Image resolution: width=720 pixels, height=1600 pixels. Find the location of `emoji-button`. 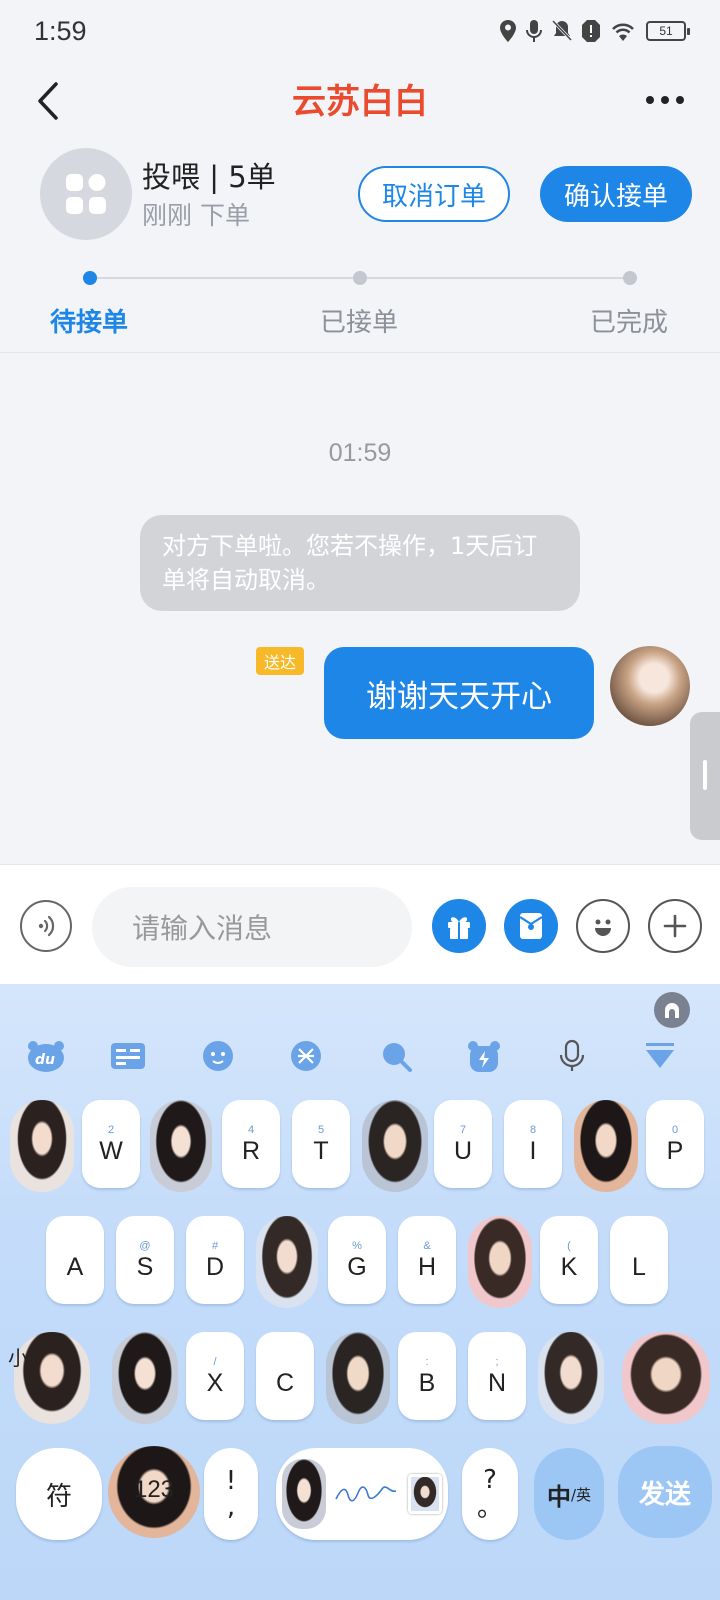

emoji-button is located at coordinates (603, 926).